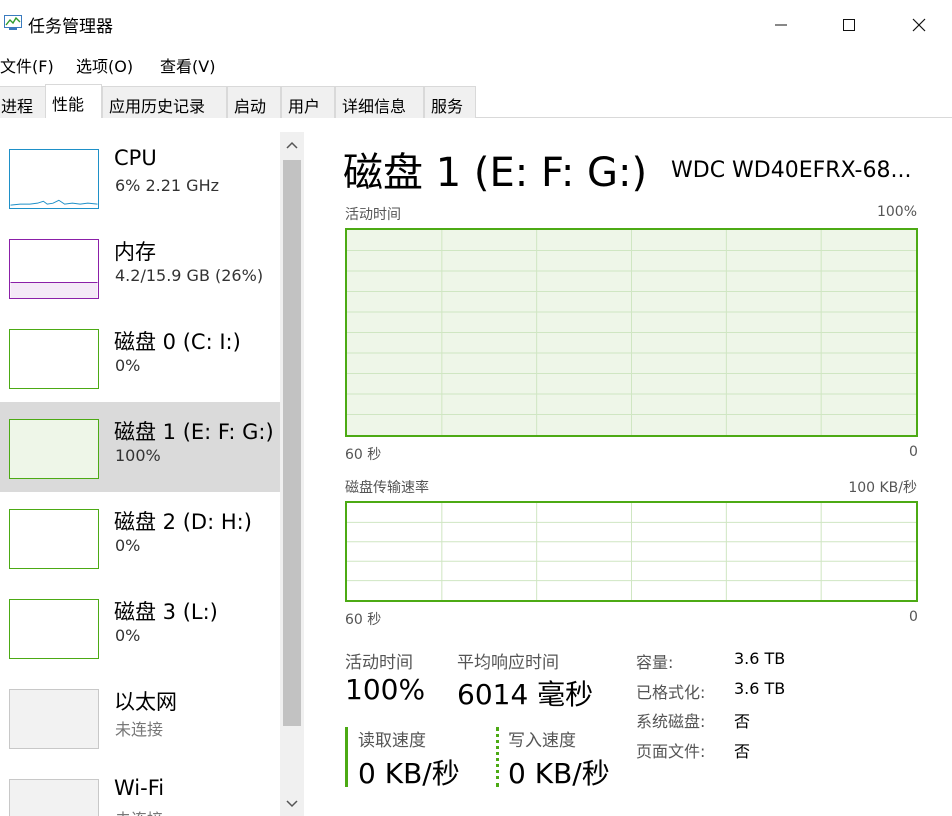 The image size is (952, 816). What do you see at coordinates (476, 65) in the screenshot?
I see `menu-bar: 文件(F) 选项(O) 查看(V)` at bounding box center [476, 65].